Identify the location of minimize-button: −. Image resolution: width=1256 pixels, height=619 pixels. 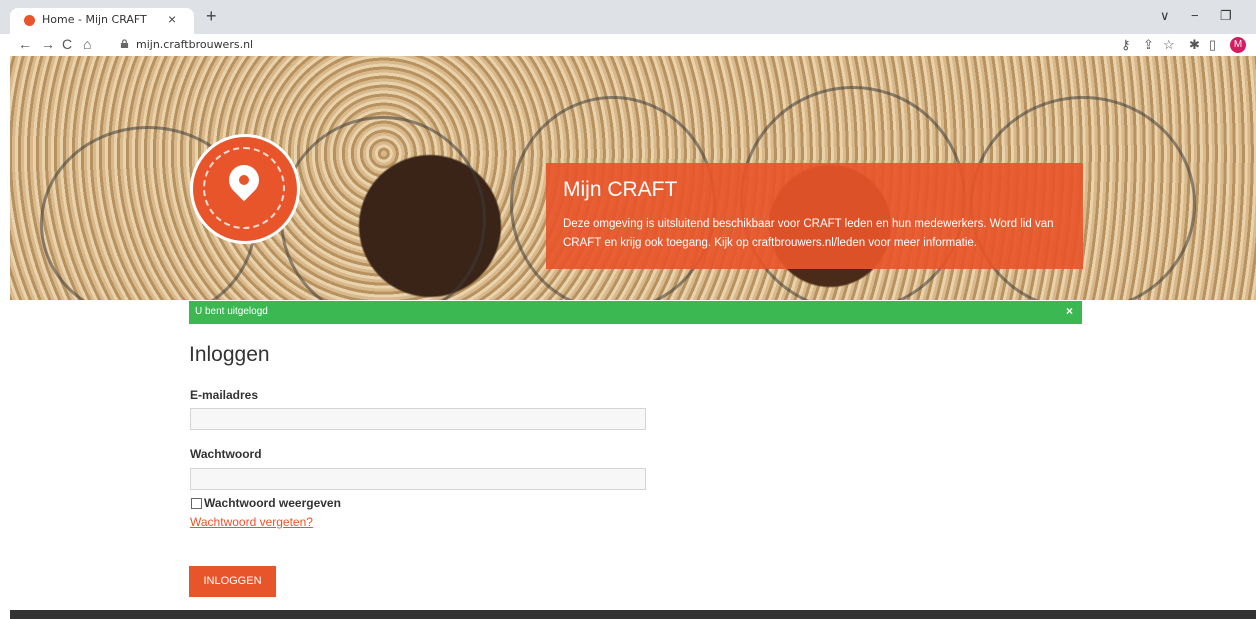
(1195, 15).